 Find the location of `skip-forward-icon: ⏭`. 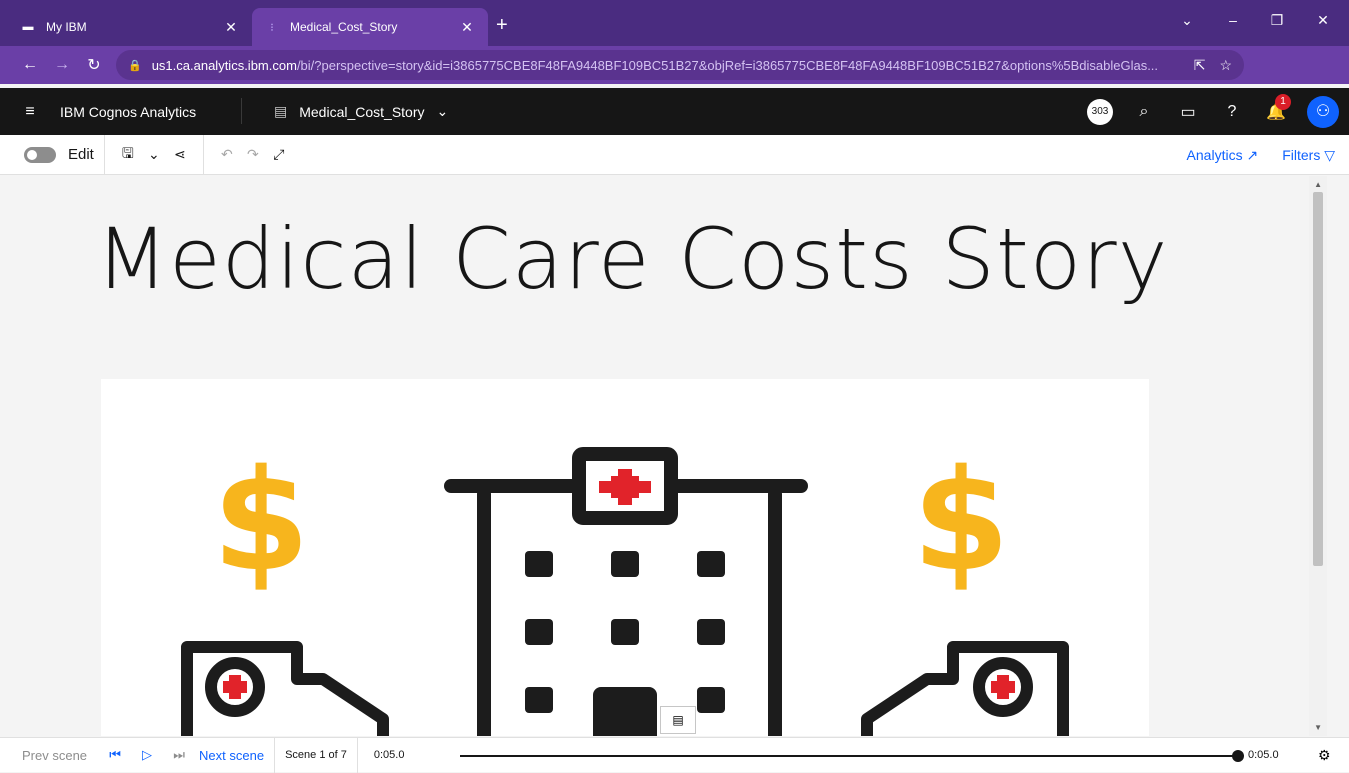

skip-forward-icon: ⏭ is located at coordinates (179, 755).